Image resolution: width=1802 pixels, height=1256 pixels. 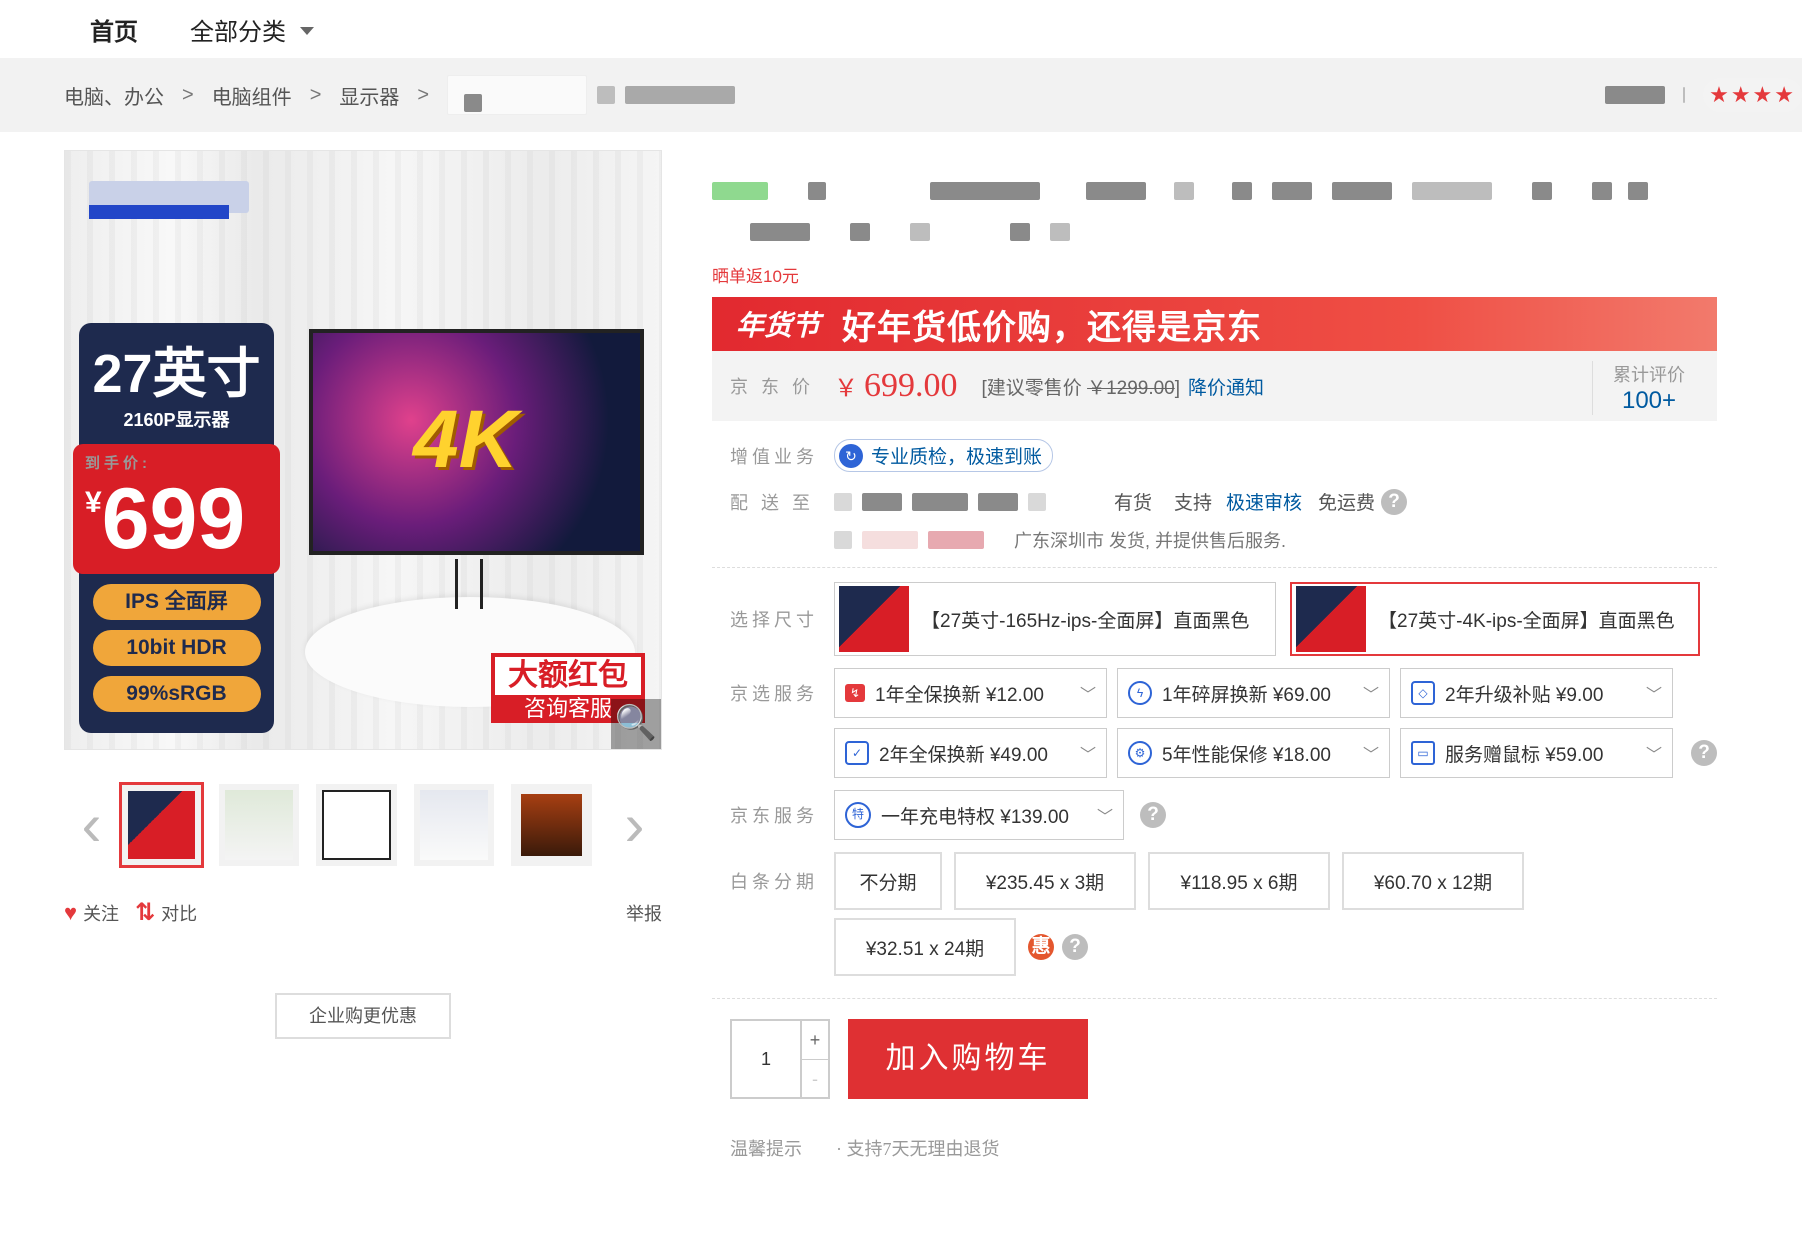 I want to click on jx-service-option: ✓ 2年全保换新 ¥49.00 ﹀, so click(x=970, y=753).